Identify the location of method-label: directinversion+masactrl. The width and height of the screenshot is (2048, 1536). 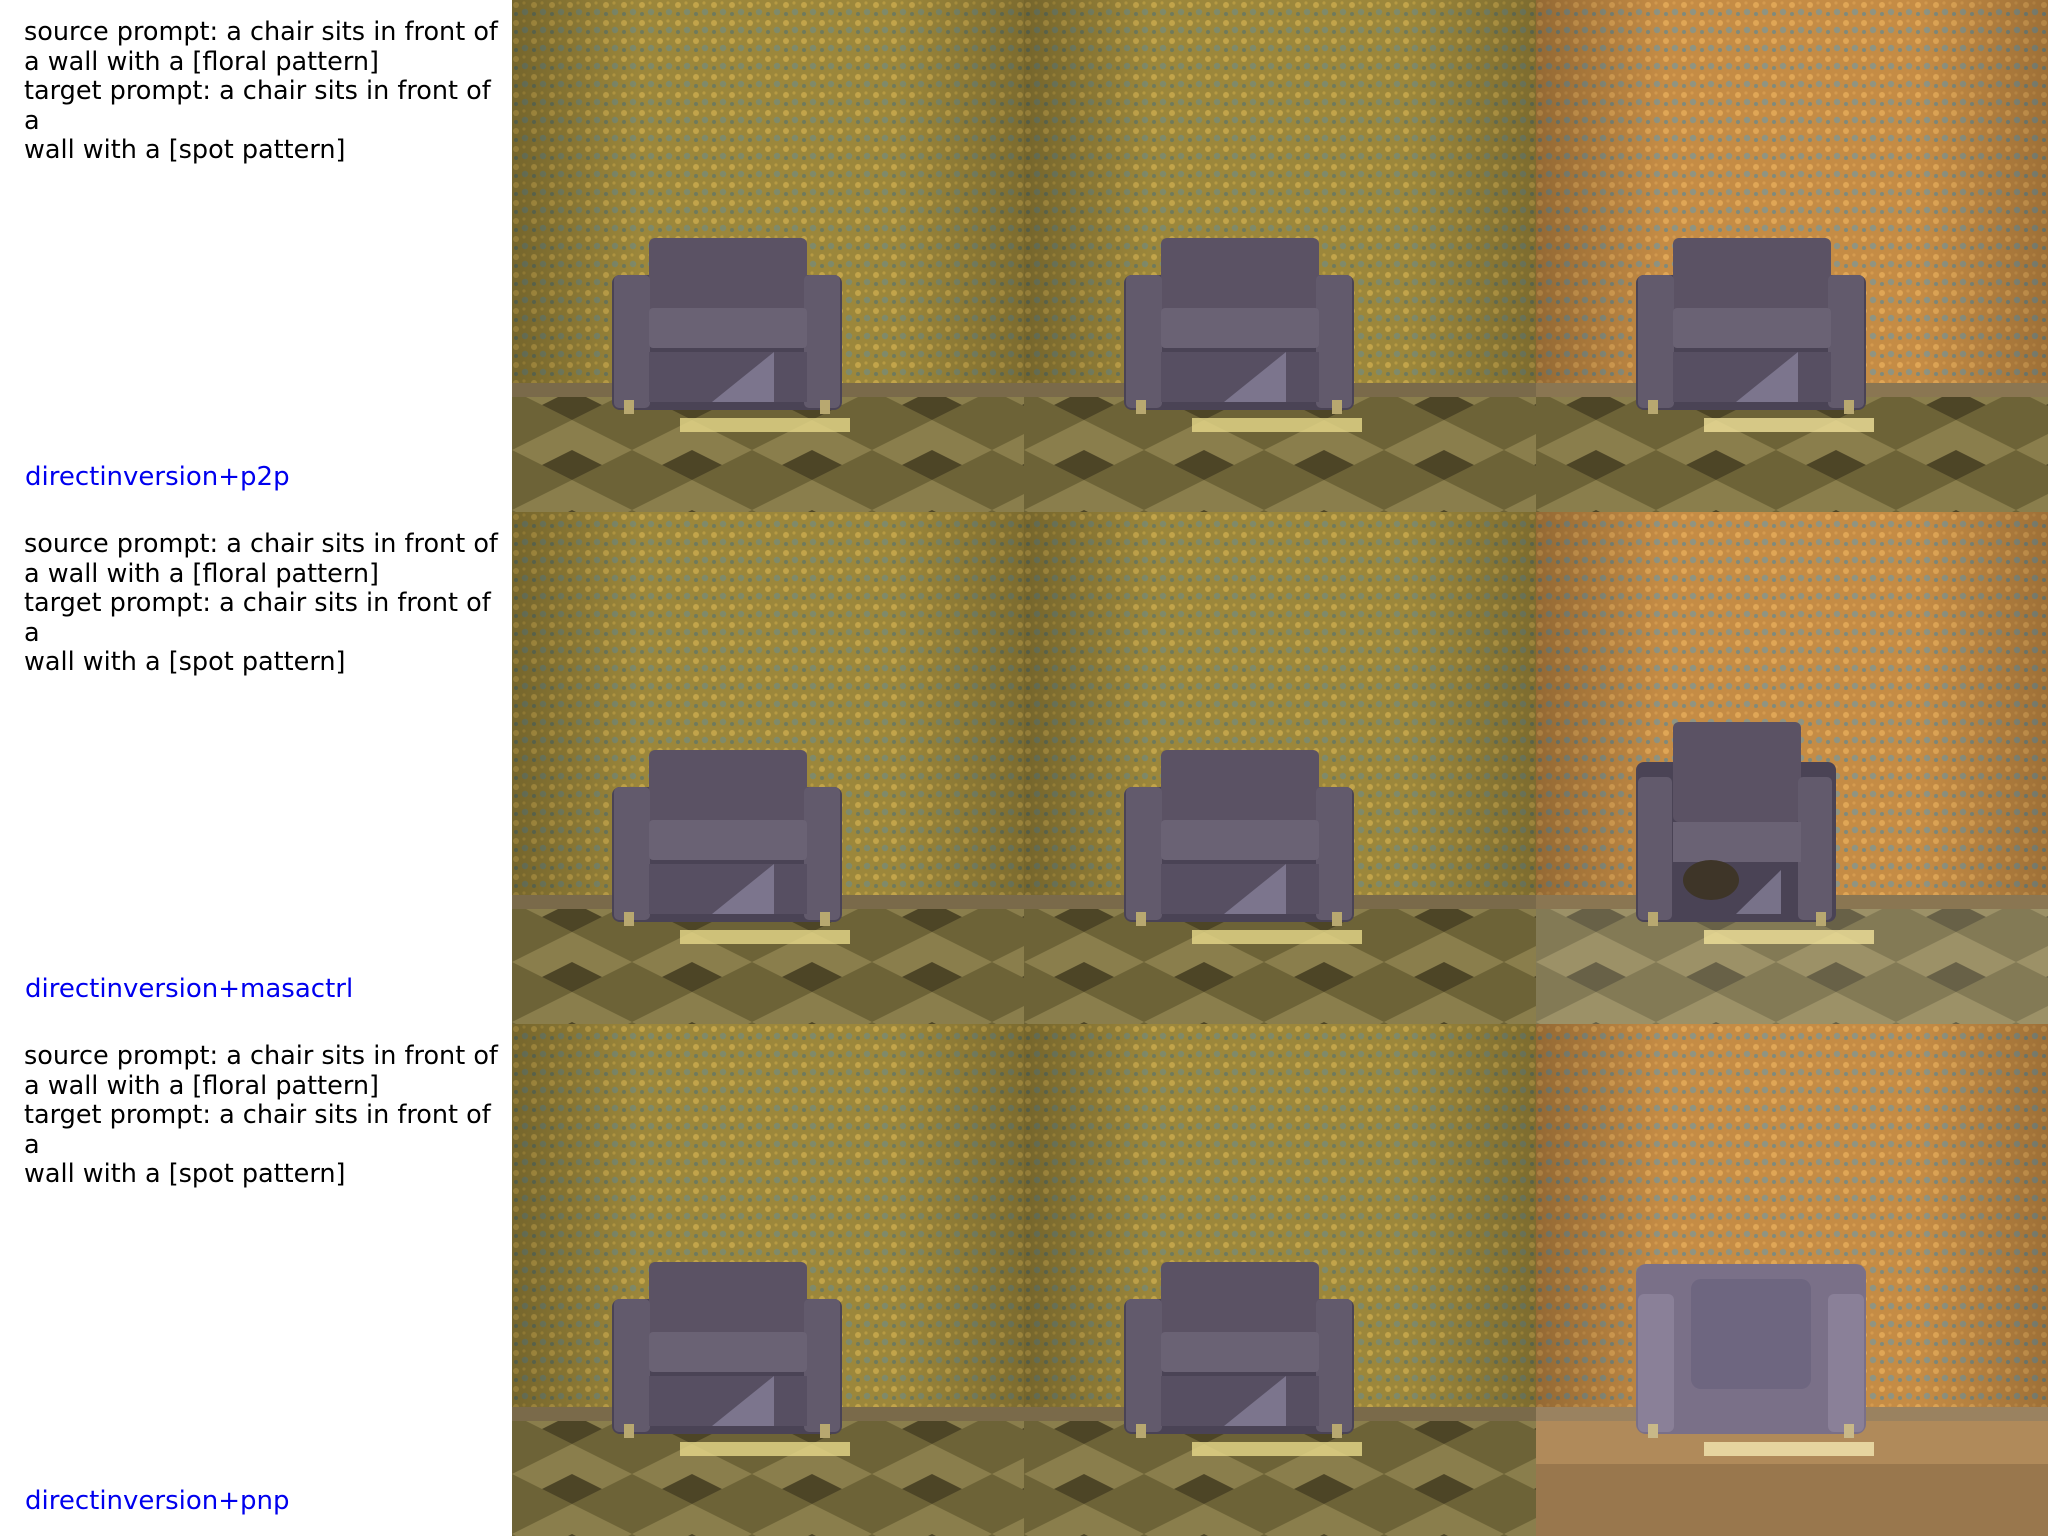
(189, 989).